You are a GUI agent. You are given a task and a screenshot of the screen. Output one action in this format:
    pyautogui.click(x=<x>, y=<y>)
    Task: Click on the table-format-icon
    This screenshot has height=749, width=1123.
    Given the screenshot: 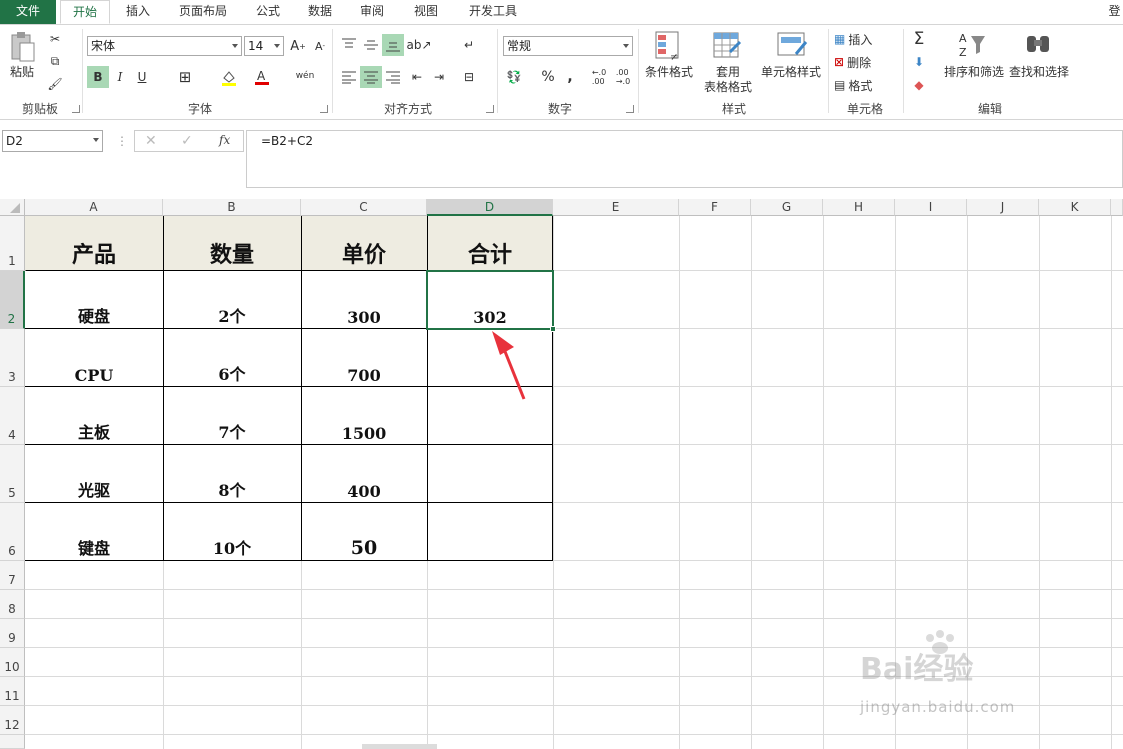 What is the action you would take?
    pyautogui.click(x=727, y=46)
    